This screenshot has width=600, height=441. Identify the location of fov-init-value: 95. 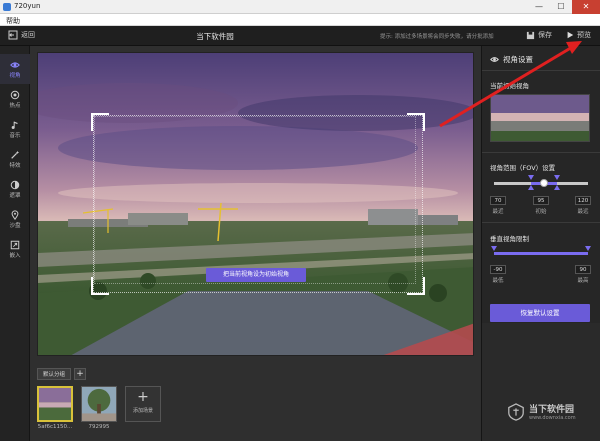
(541, 200).